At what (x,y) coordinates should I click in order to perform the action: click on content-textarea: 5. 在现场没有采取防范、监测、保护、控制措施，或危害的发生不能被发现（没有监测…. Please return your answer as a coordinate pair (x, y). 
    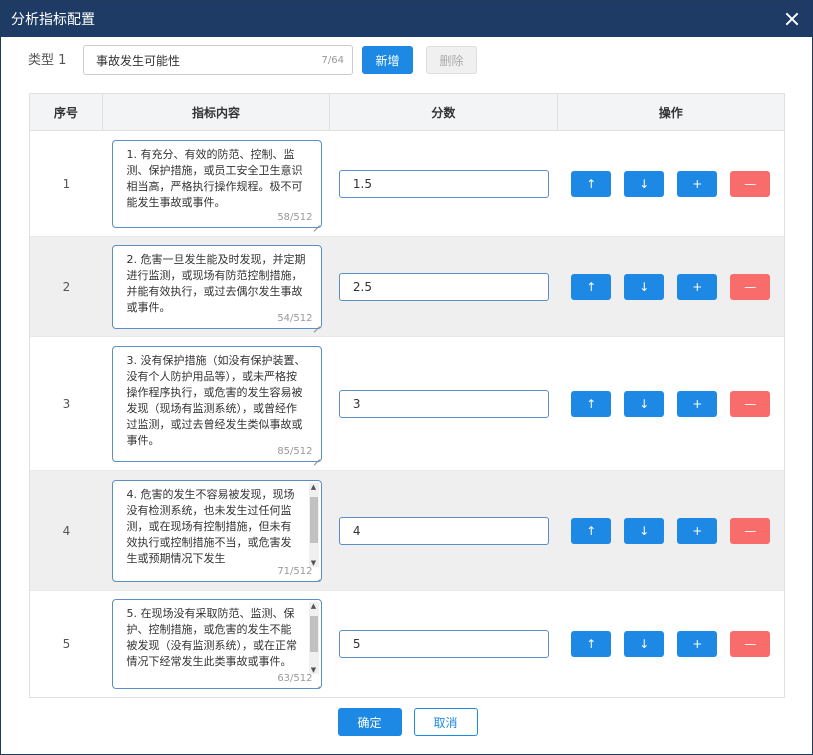
    Looking at the image, I should click on (216, 644).